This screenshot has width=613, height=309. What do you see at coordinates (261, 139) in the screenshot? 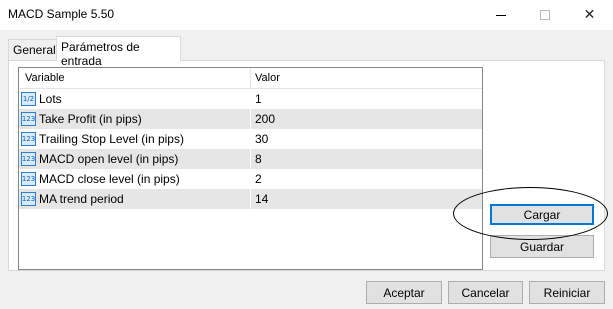
I see `parameter-value: 30` at bounding box center [261, 139].